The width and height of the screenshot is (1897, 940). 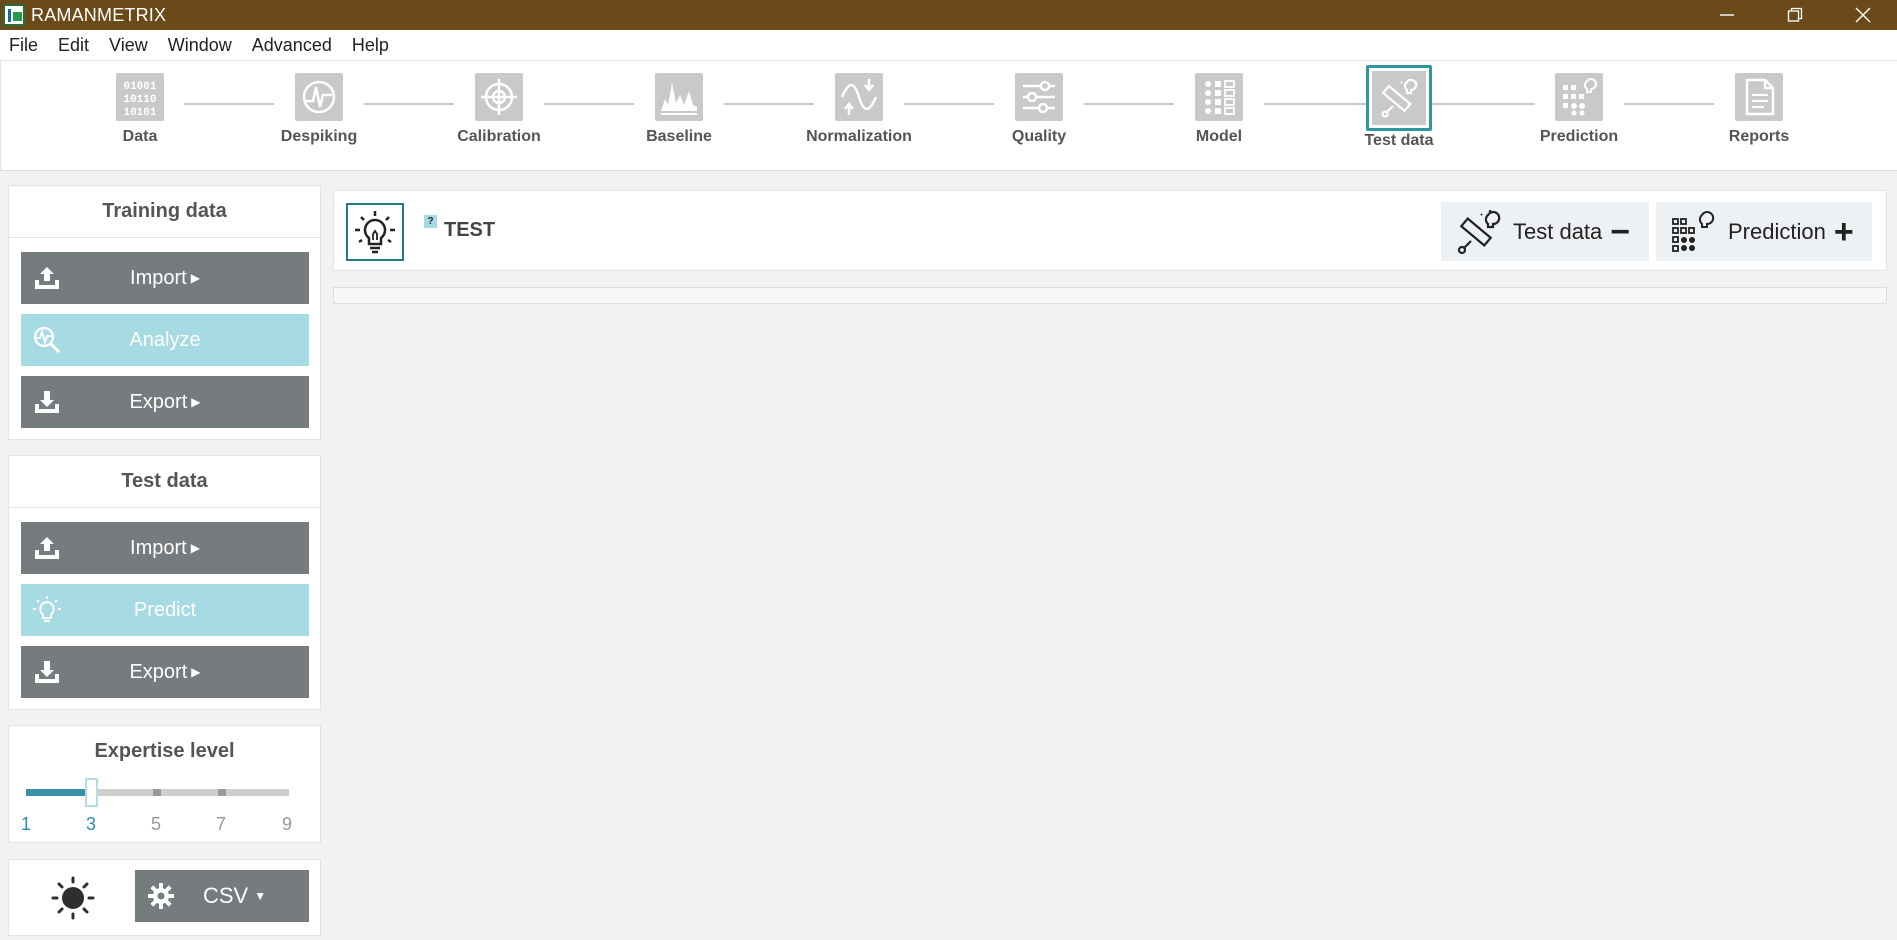 I want to click on test-data-button-label: Test data, so click(x=1558, y=231).